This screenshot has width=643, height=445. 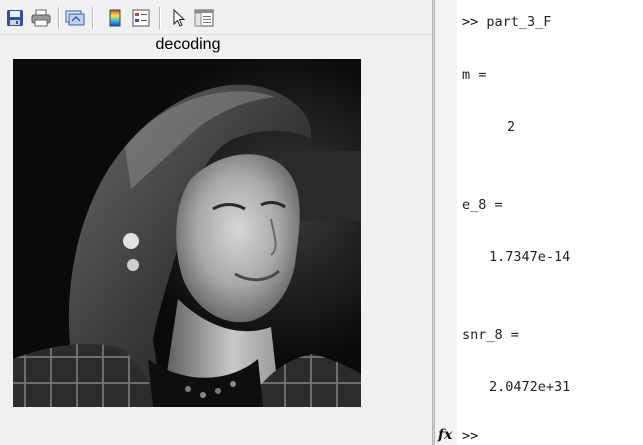 I want to click on command-prompt: >>, so click(x=470, y=22).